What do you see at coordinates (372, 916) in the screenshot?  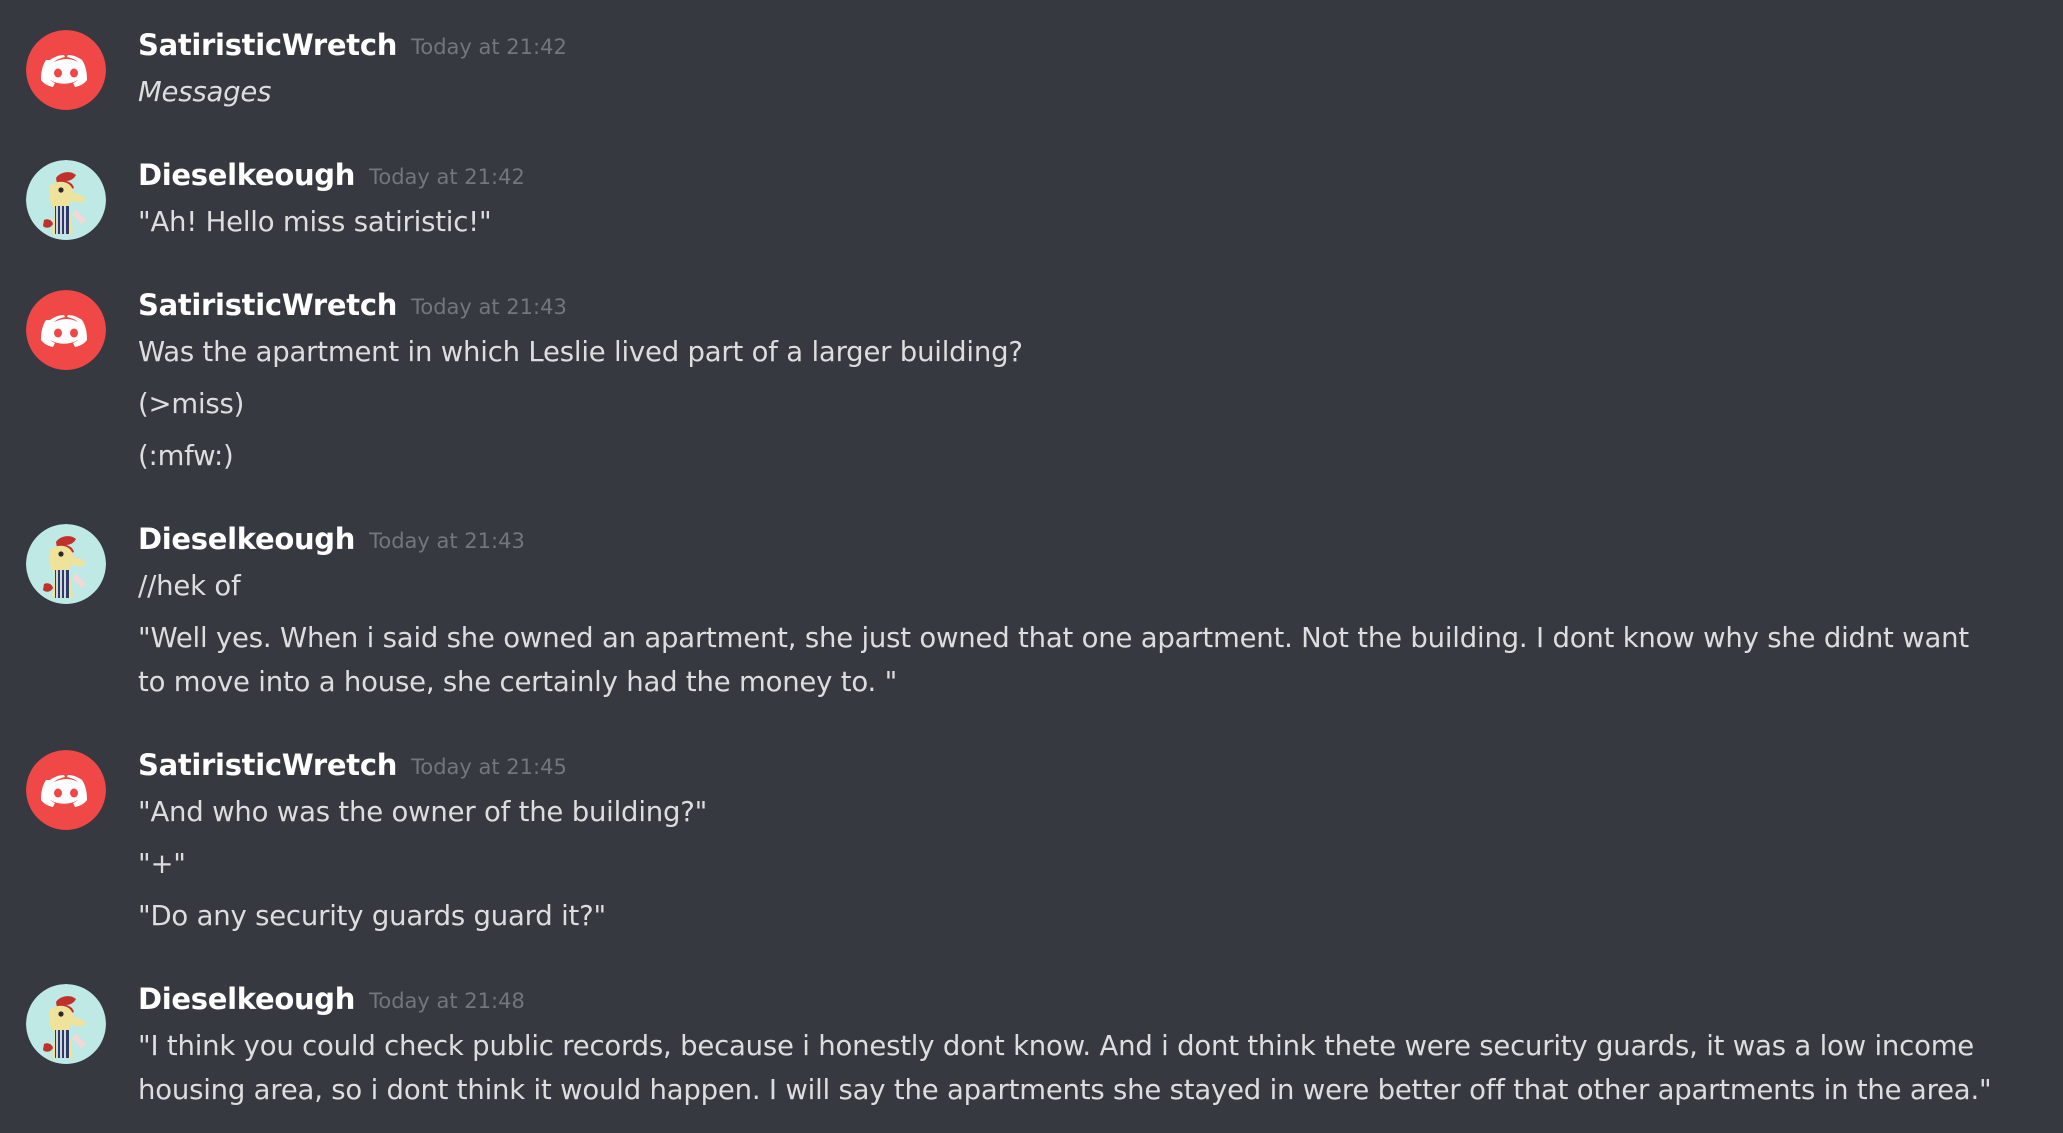 I see `message-text: "Do any security guards guard it?"` at bounding box center [372, 916].